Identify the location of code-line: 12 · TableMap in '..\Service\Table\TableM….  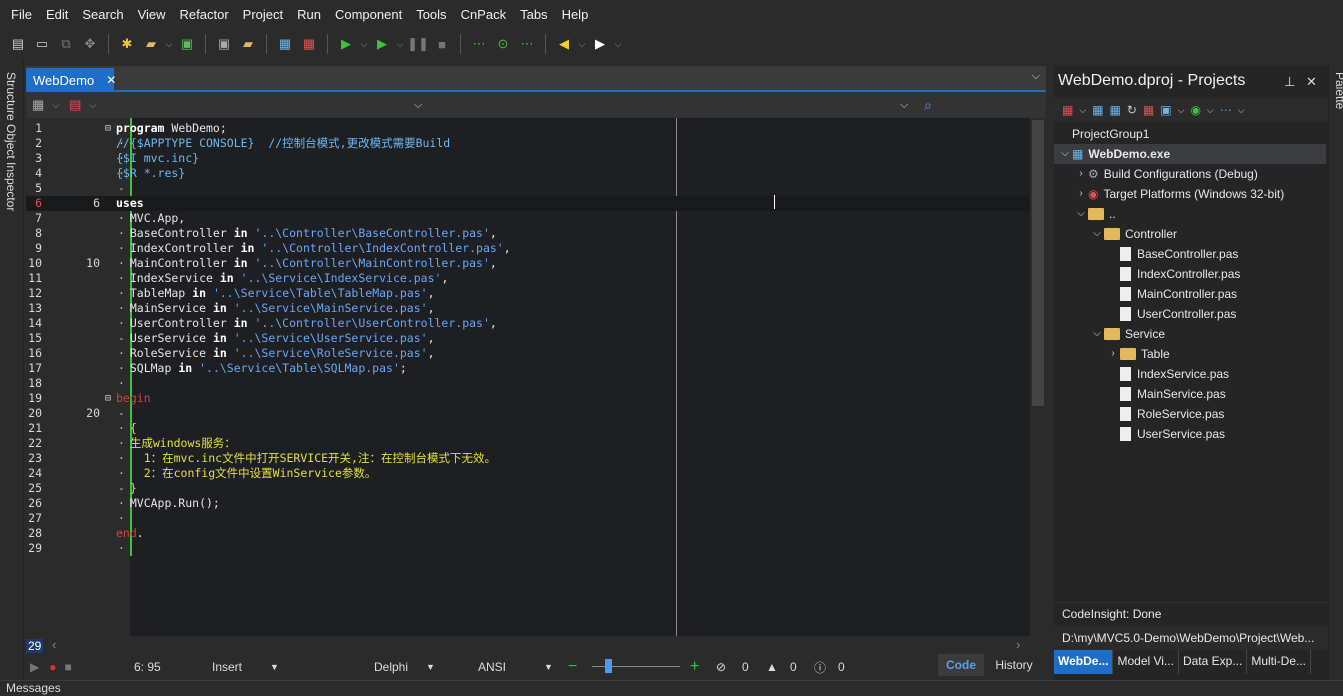
(528, 293).